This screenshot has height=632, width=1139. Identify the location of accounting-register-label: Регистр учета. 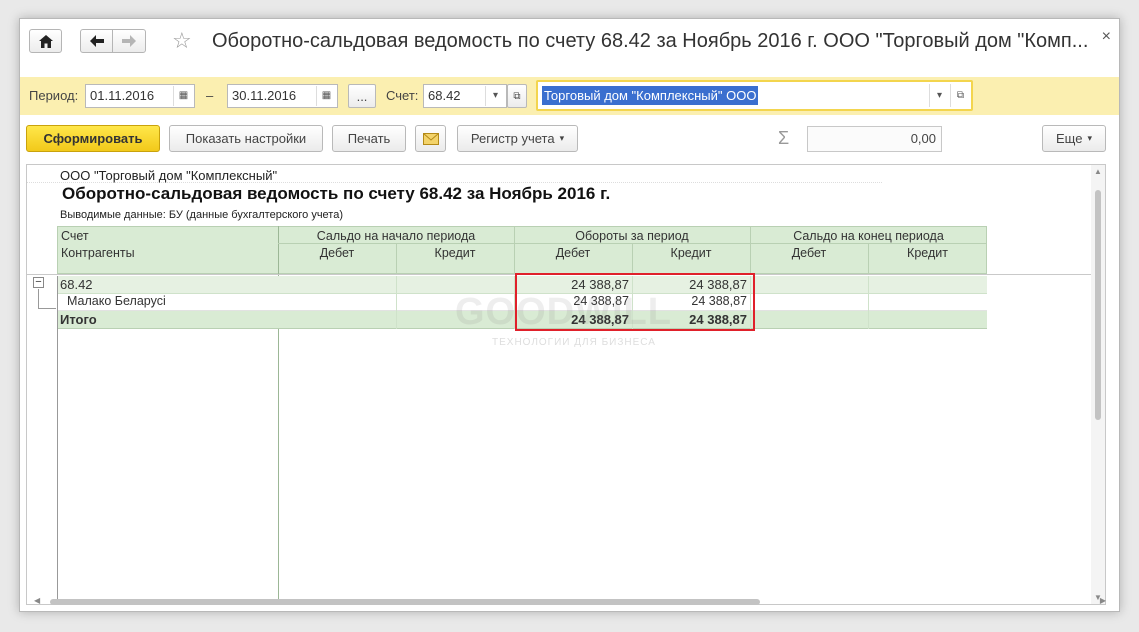
(512, 138).